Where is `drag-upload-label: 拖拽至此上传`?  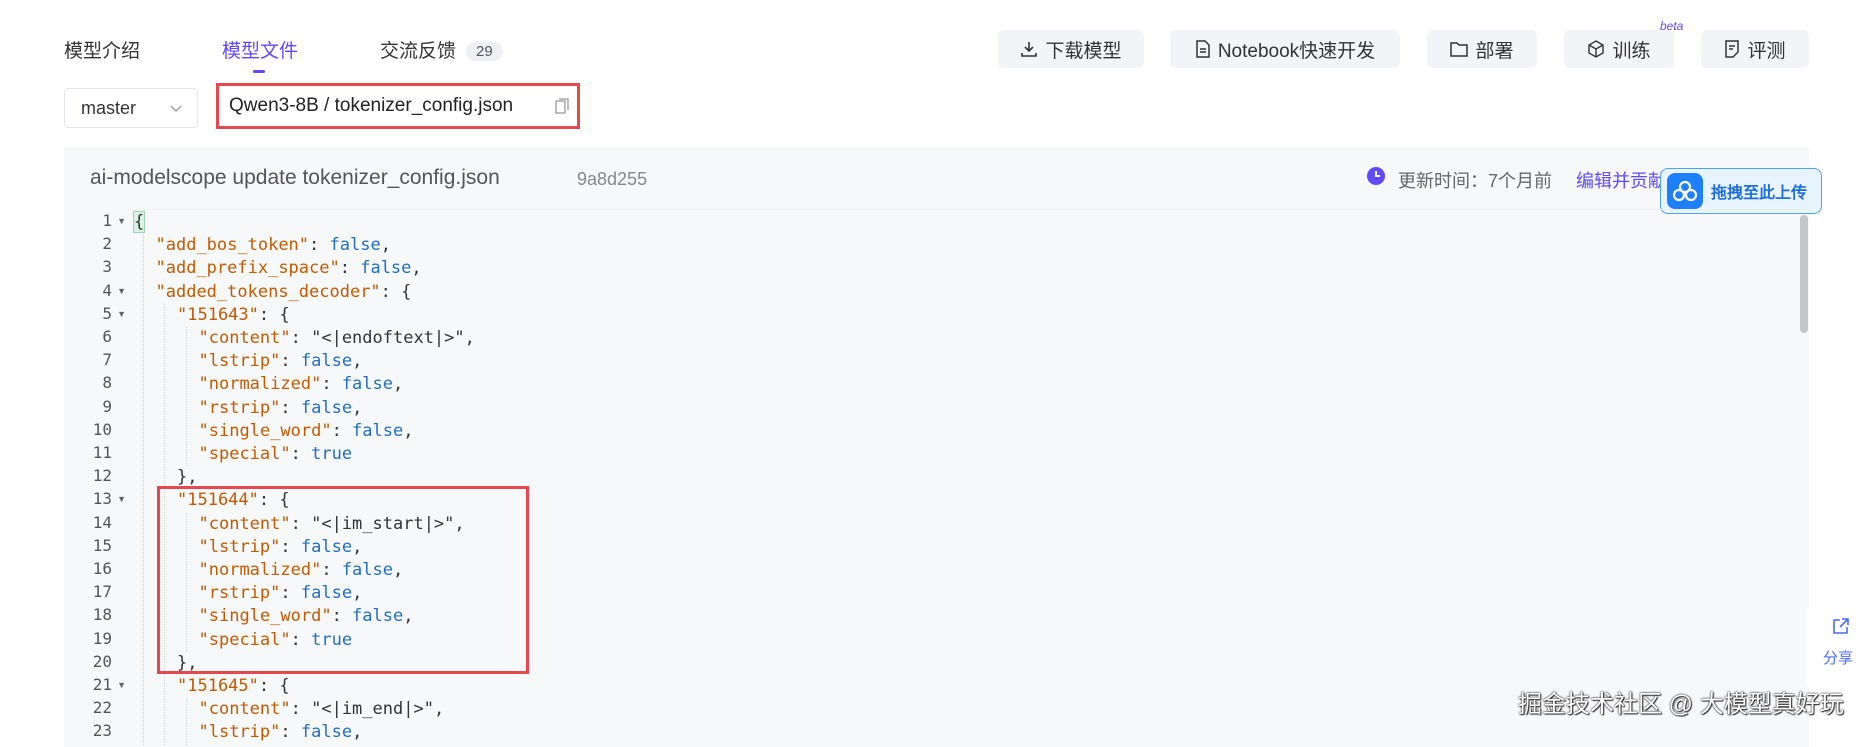
drag-upload-label: 拖拽至此上传 is located at coordinates (1759, 193).